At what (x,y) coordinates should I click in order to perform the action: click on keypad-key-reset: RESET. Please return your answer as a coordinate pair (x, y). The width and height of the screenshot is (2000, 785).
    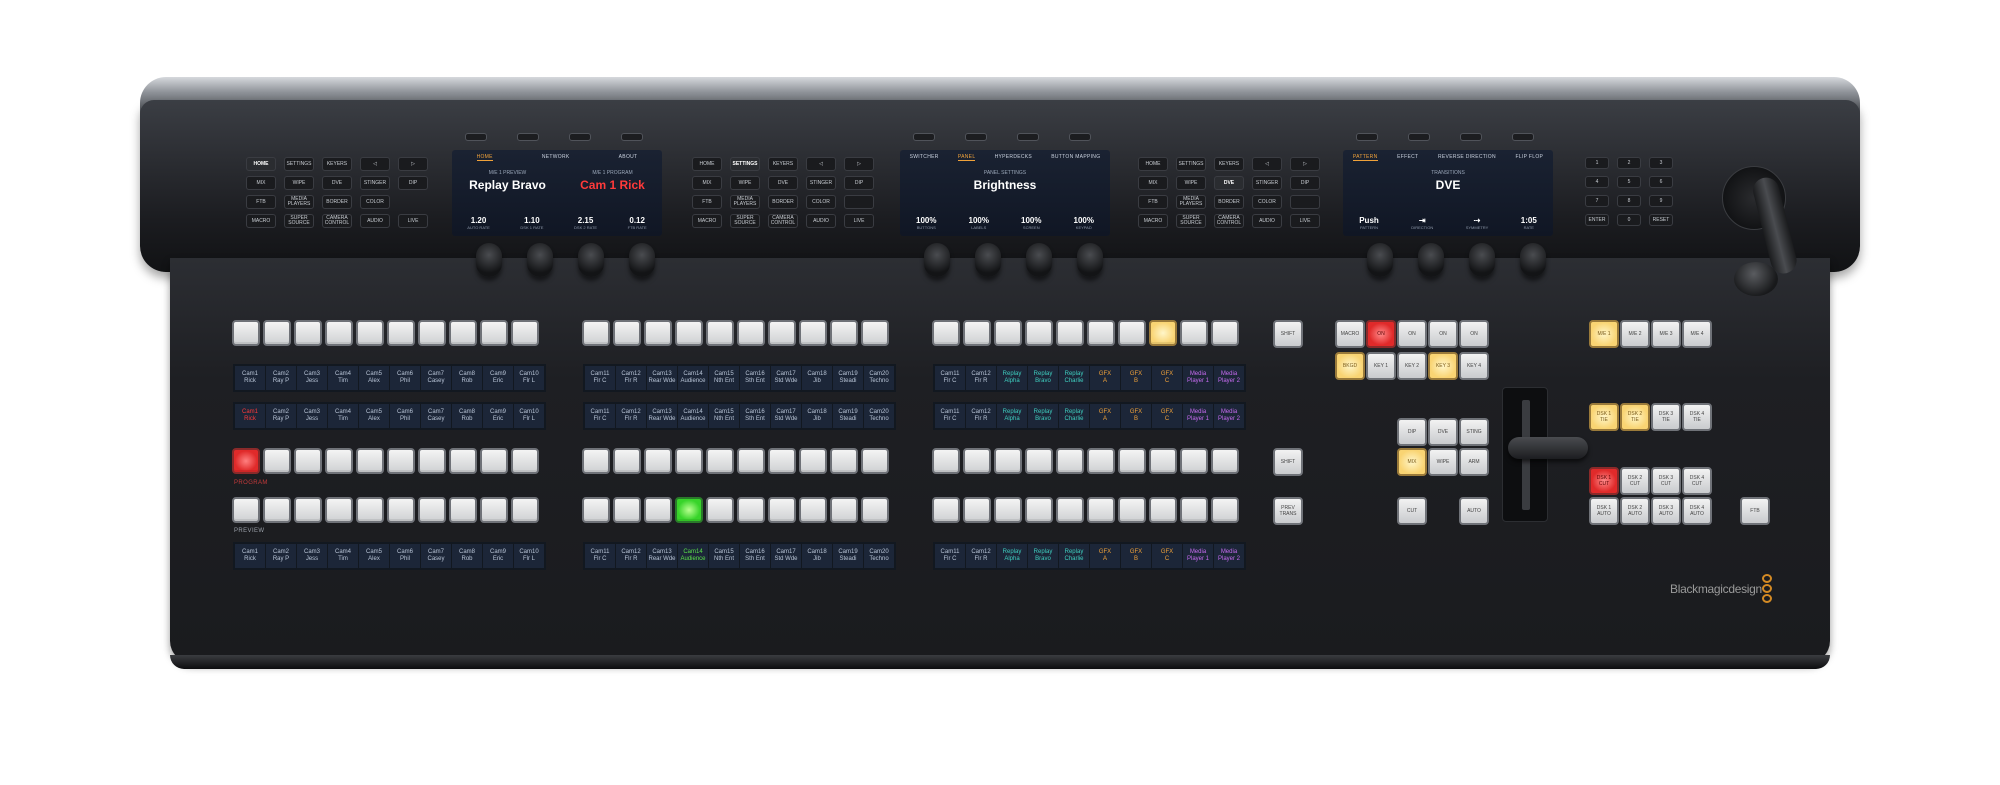
    Looking at the image, I should click on (1661, 220).